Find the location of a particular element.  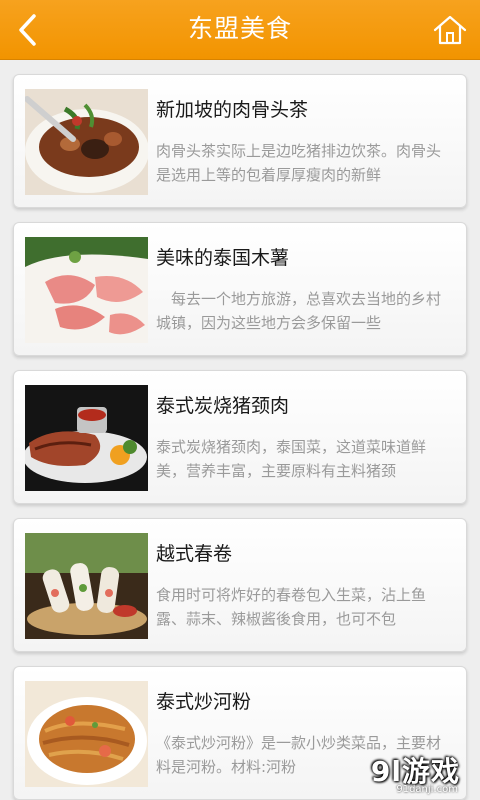

page-title: 东盟美食 is located at coordinates (239, 28).